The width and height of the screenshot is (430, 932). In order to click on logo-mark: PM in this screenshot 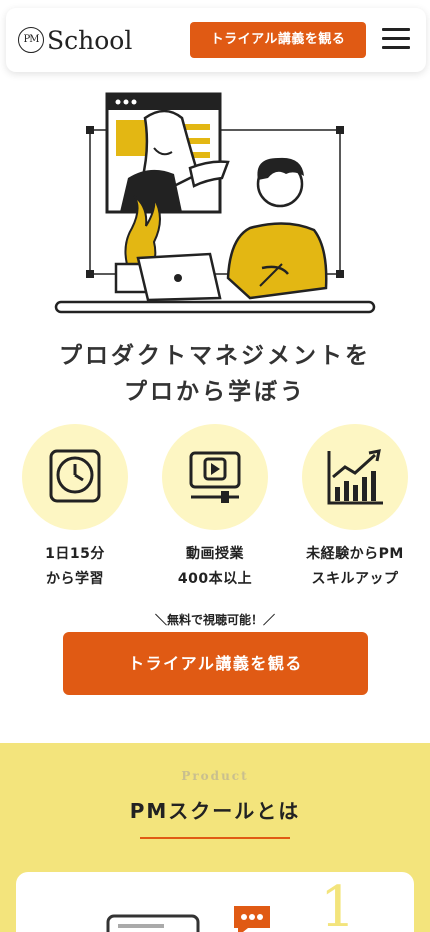, I will do `click(31, 40)`.